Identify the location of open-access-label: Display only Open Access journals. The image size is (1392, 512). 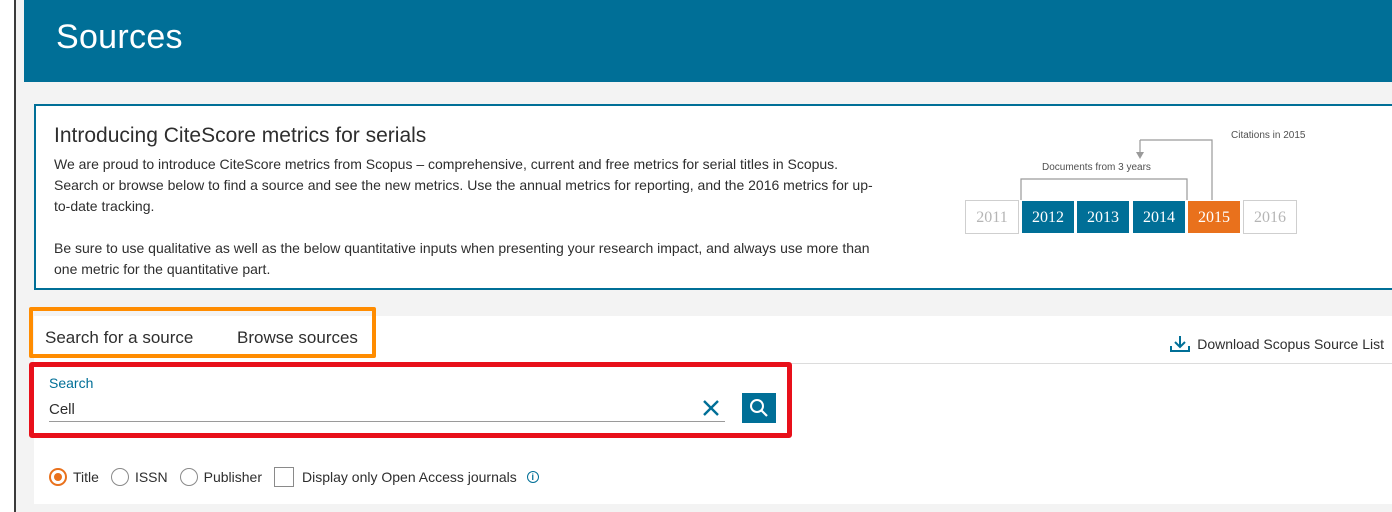
(409, 477).